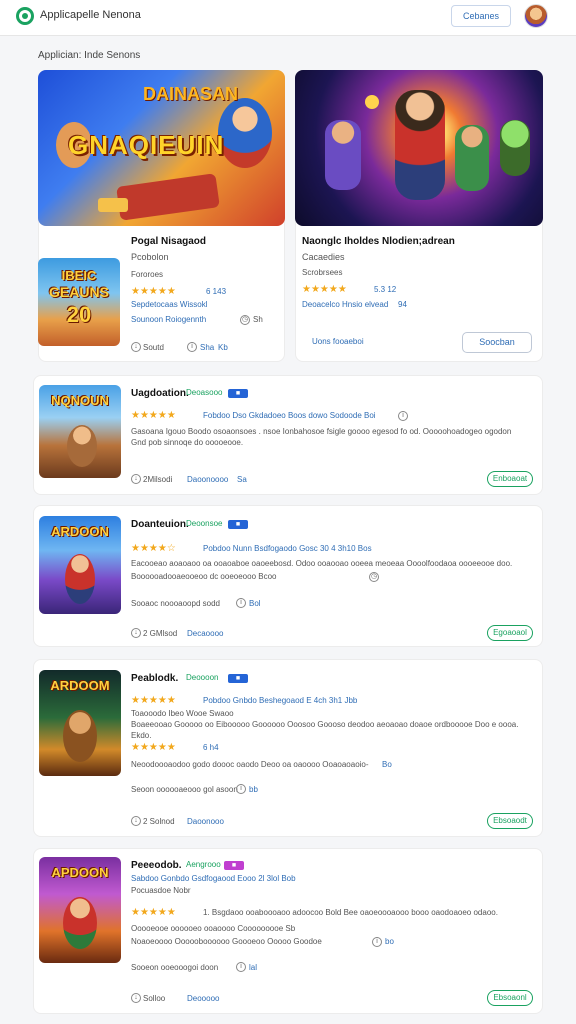 Image resolution: width=576 pixels, height=1024 pixels. Describe the element at coordinates (202, 677) in the screenshot. I see `app-category: Deoooon` at that location.